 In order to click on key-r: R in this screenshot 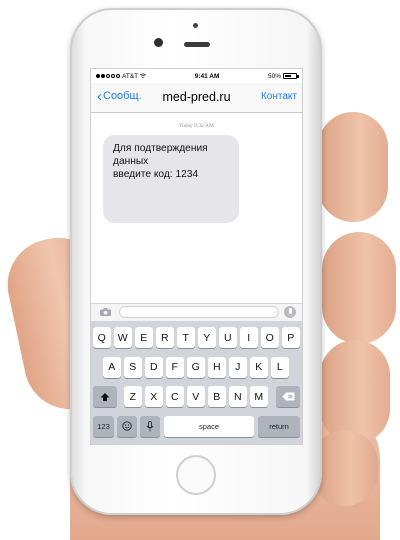, I will do `click(165, 337)`.